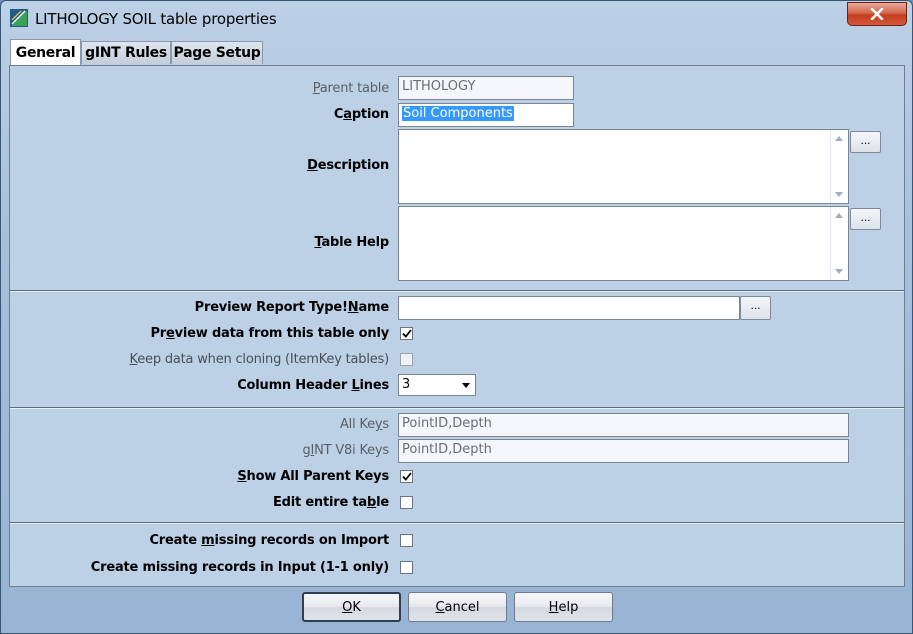  I want to click on chevron-down-icon, so click(466, 385).